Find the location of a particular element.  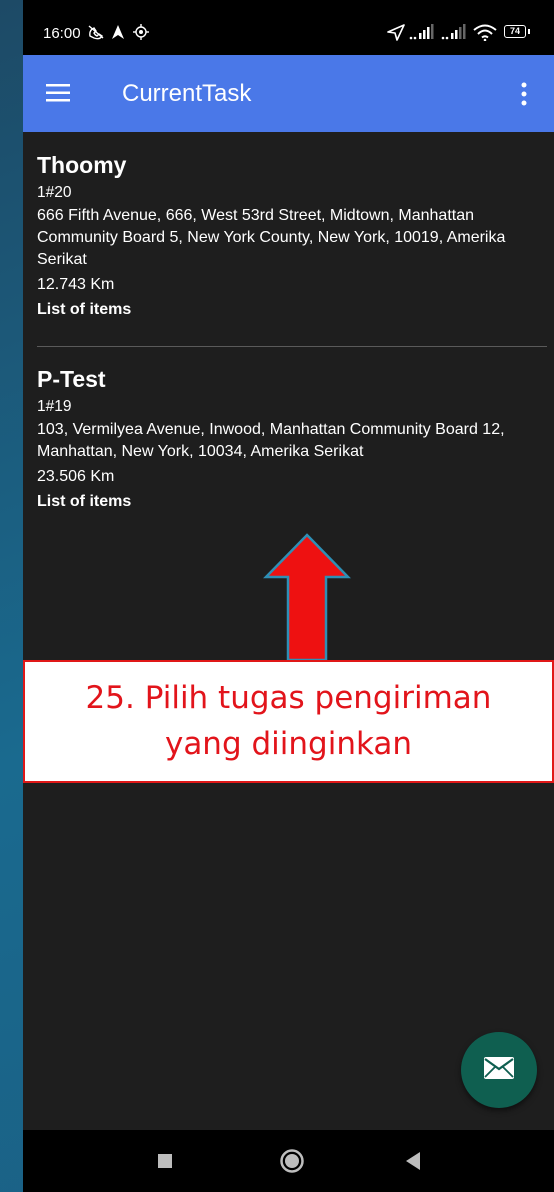

app-title: CurrentTask is located at coordinates (187, 93).